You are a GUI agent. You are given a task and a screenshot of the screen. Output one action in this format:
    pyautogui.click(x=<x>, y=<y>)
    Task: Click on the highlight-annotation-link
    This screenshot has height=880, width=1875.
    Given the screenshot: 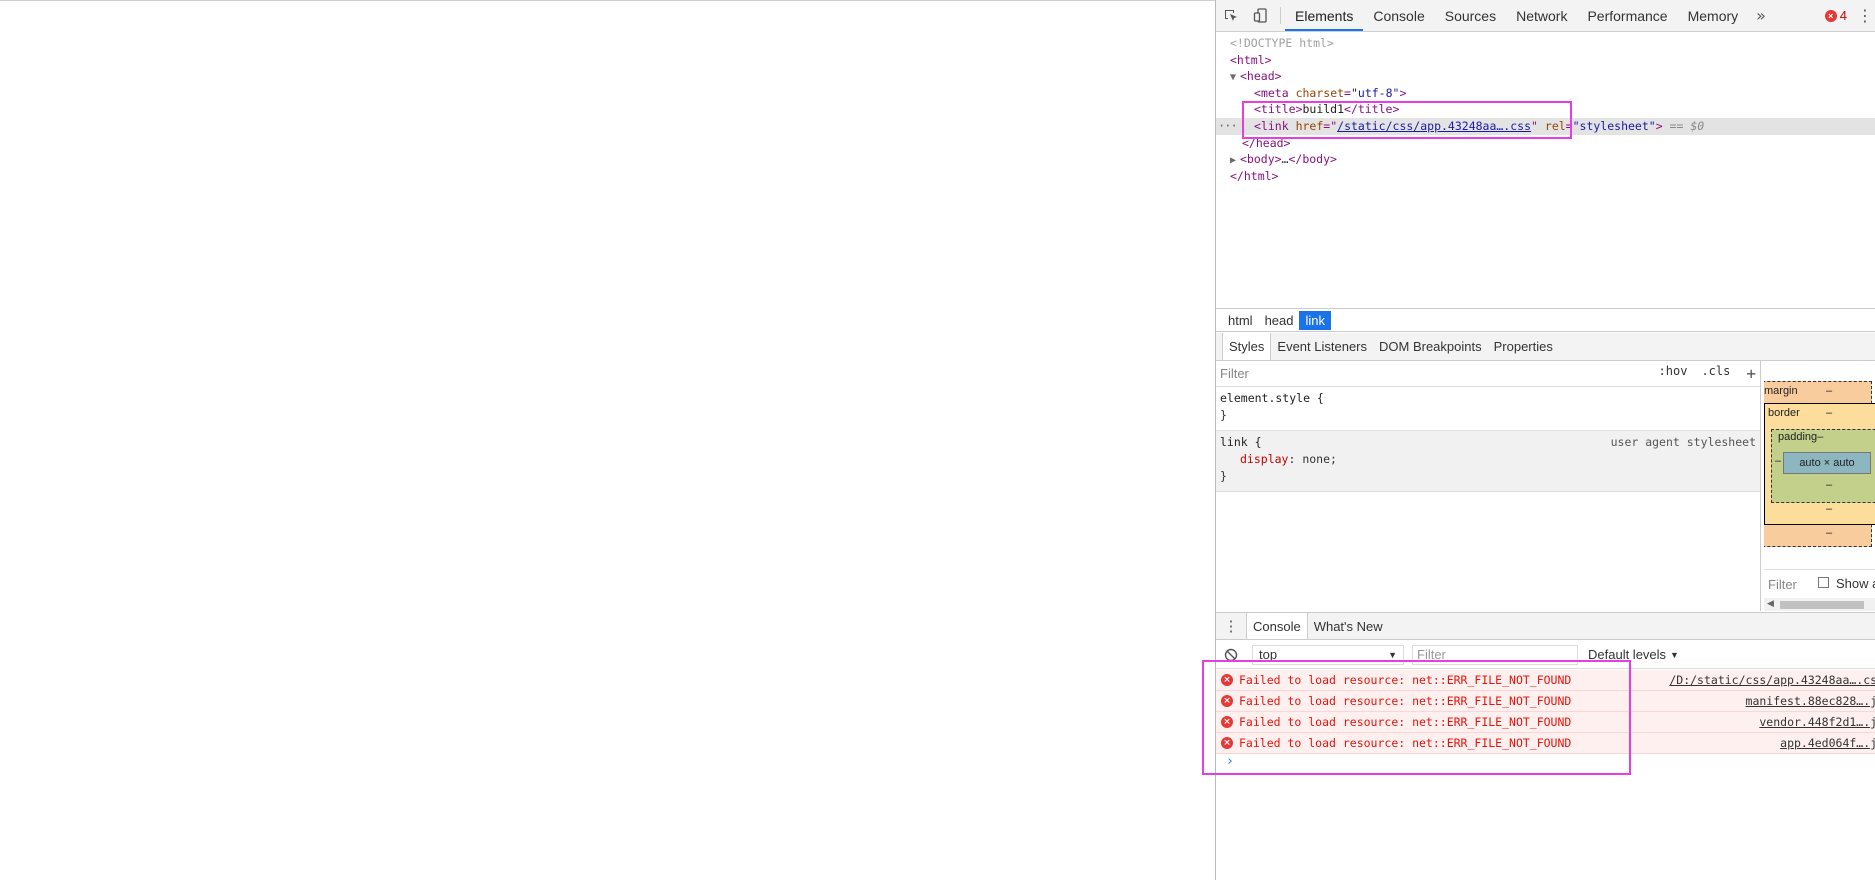 What is the action you would take?
    pyautogui.click(x=1407, y=120)
    